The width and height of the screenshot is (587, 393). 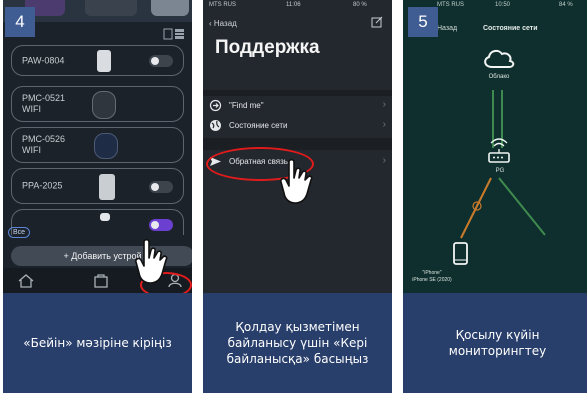 I want to click on back-button: ‹ Назад, so click(x=223, y=23).